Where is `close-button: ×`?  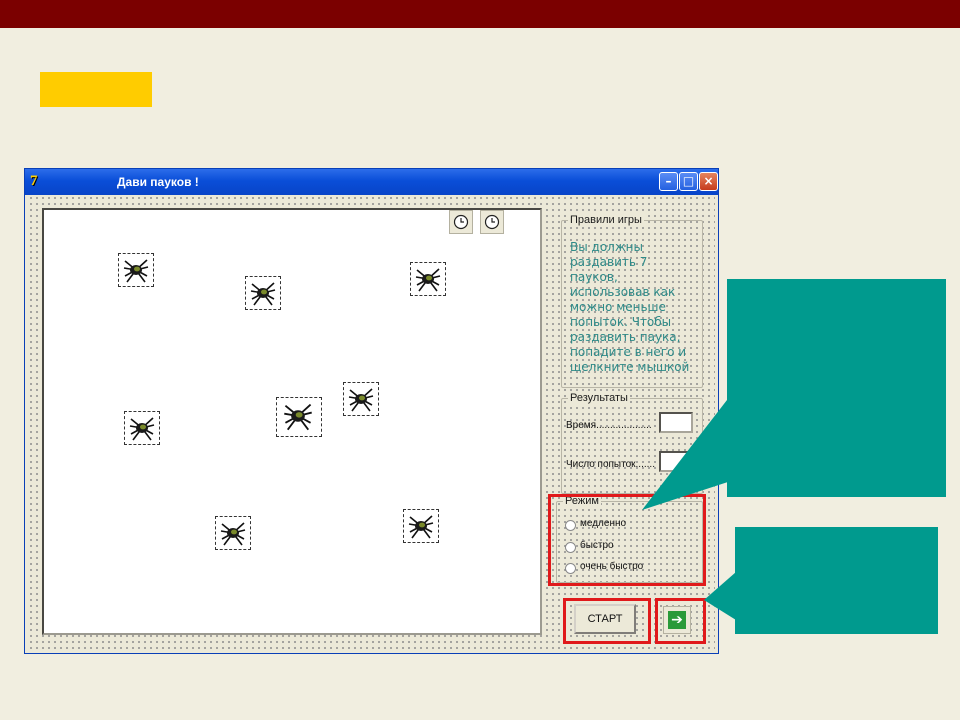
close-button: × is located at coordinates (708, 181).